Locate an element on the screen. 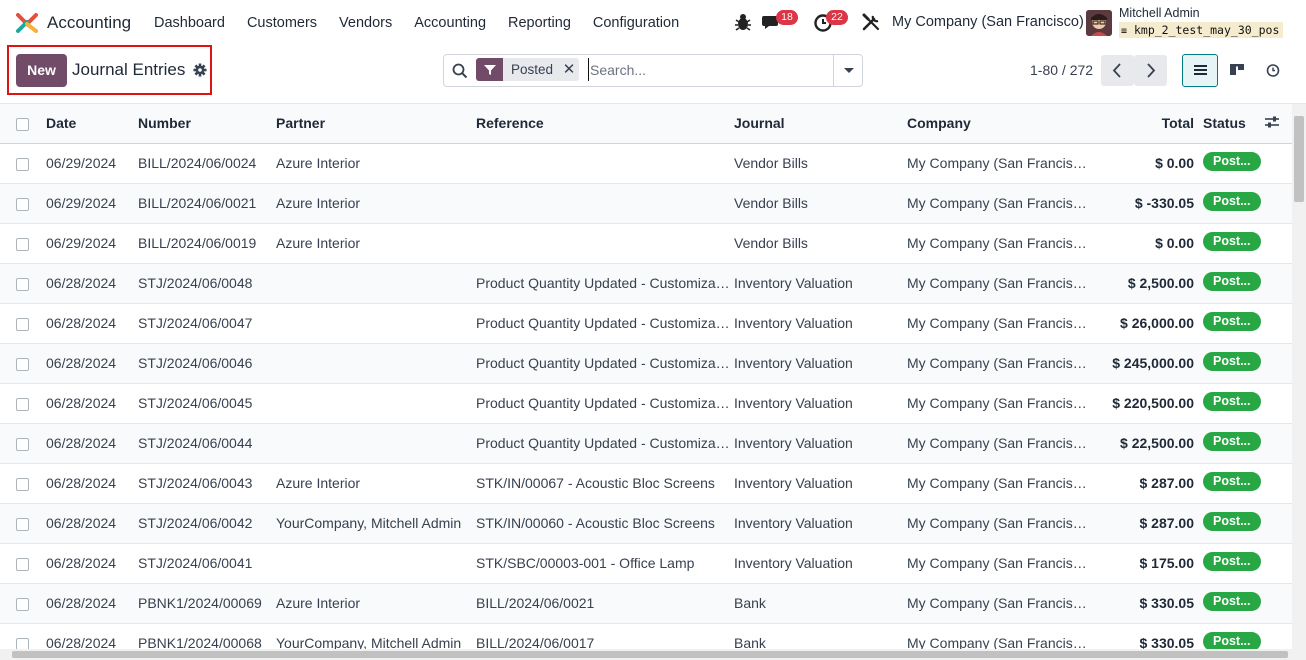  new-button: New is located at coordinates (41, 70).